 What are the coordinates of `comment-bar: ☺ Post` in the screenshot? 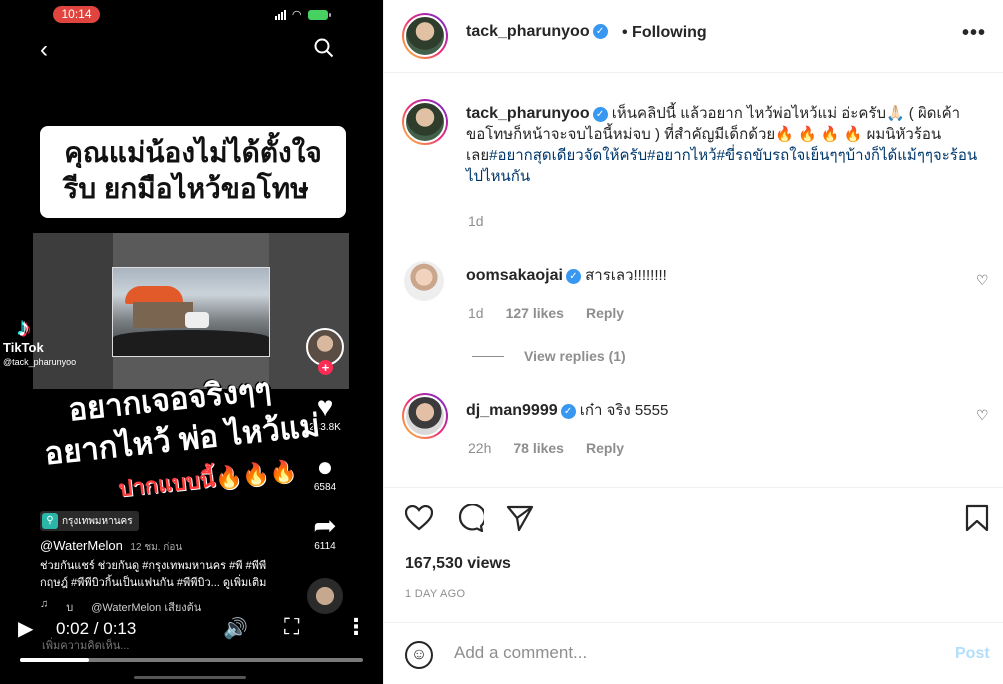 It's located at (693, 653).